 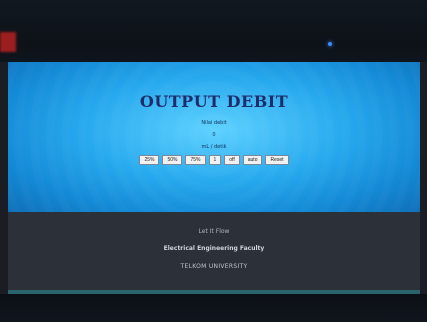 What do you see at coordinates (214, 147) in the screenshot?
I see `debit-unit: mL / detik` at bounding box center [214, 147].